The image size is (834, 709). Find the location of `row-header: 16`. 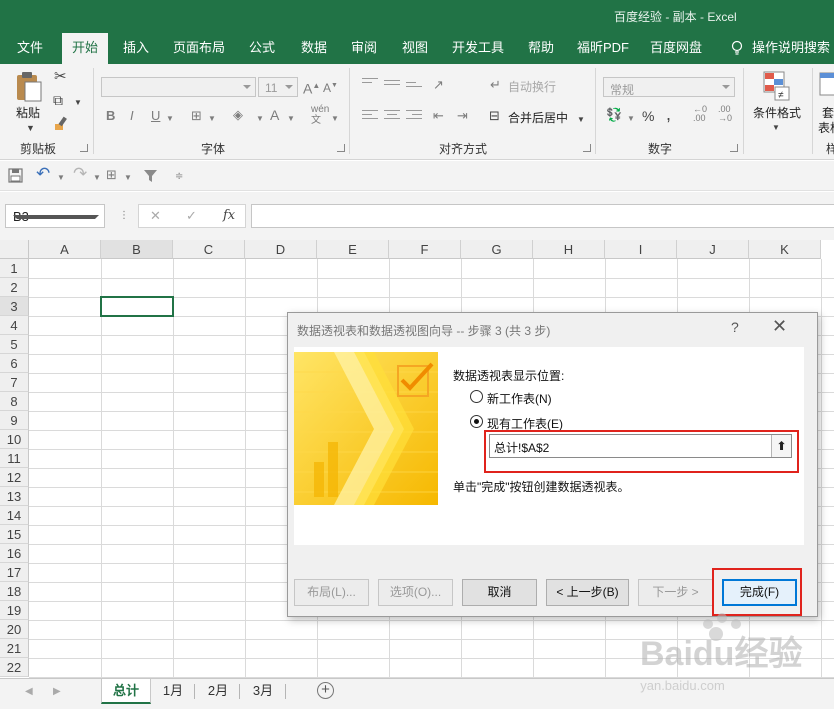

row-header: 16 is located at coordinates (14, 553).